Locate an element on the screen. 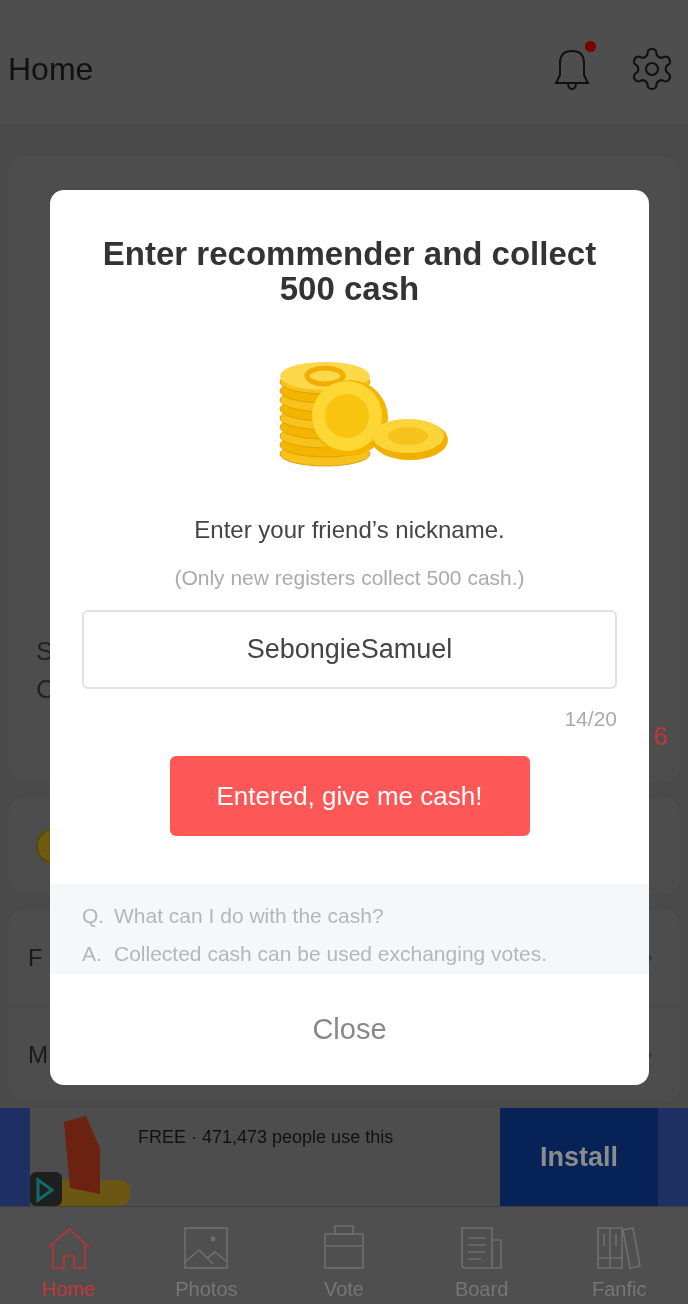  ballot-box-icon is located at coordinates (344, 1247).